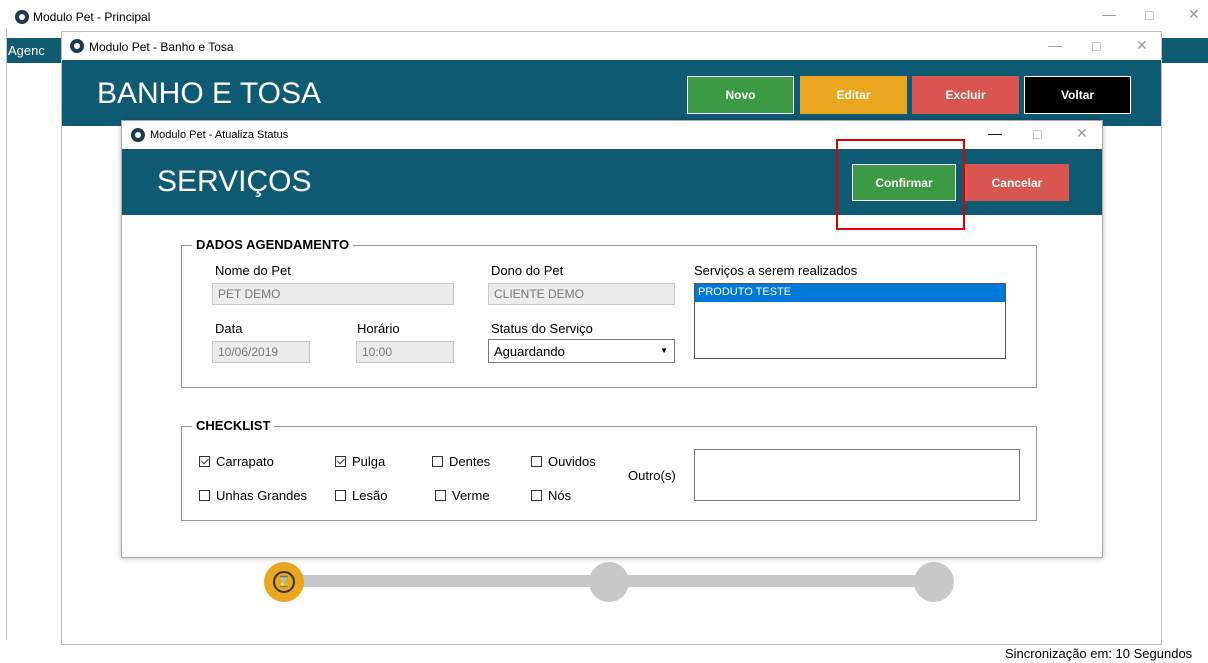  Describe the element at coordinates (1109, 14) in the screenshot. I see `main-minimize-button: —` at that location.